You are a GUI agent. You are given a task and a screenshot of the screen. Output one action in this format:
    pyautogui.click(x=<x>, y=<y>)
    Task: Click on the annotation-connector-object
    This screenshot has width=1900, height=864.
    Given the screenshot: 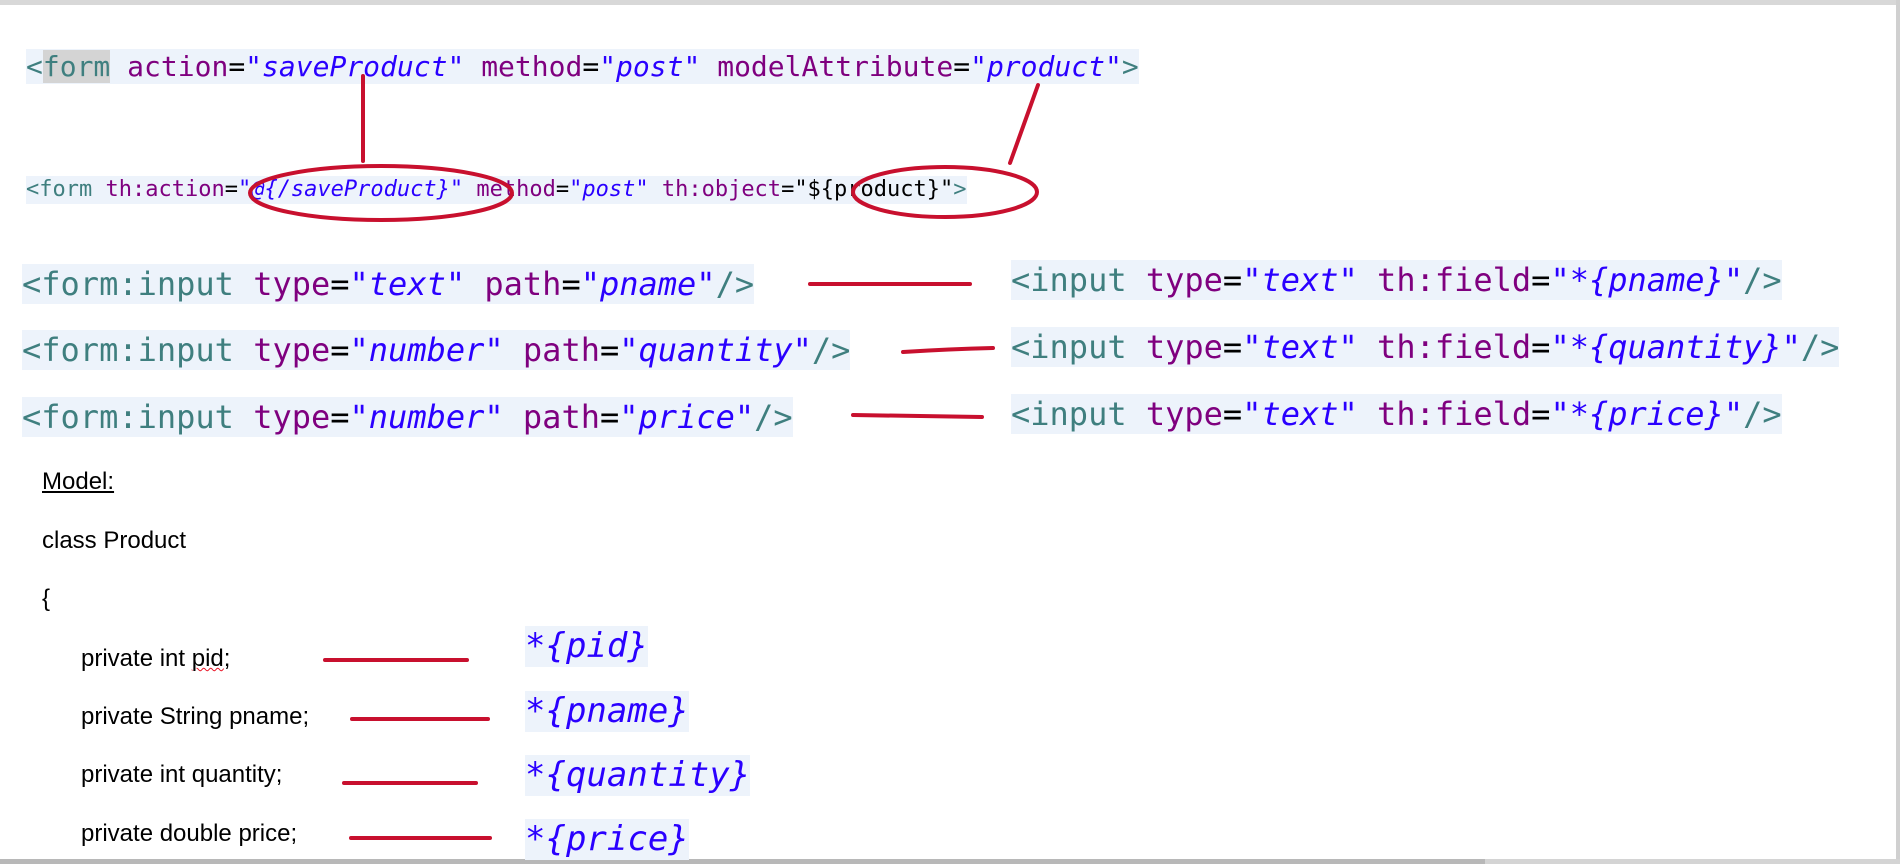 What is the action you would take?
    pyautogui.click(x=1024, y=124)
    